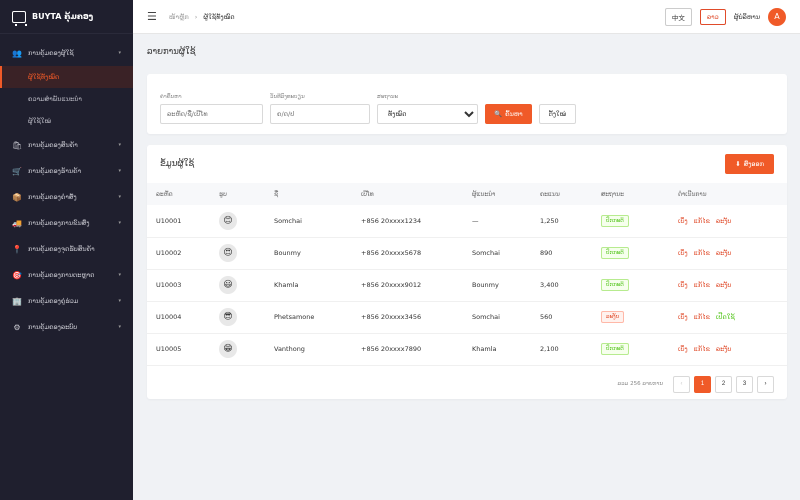  I want to click on cell-points: 560, so click(561, 317).